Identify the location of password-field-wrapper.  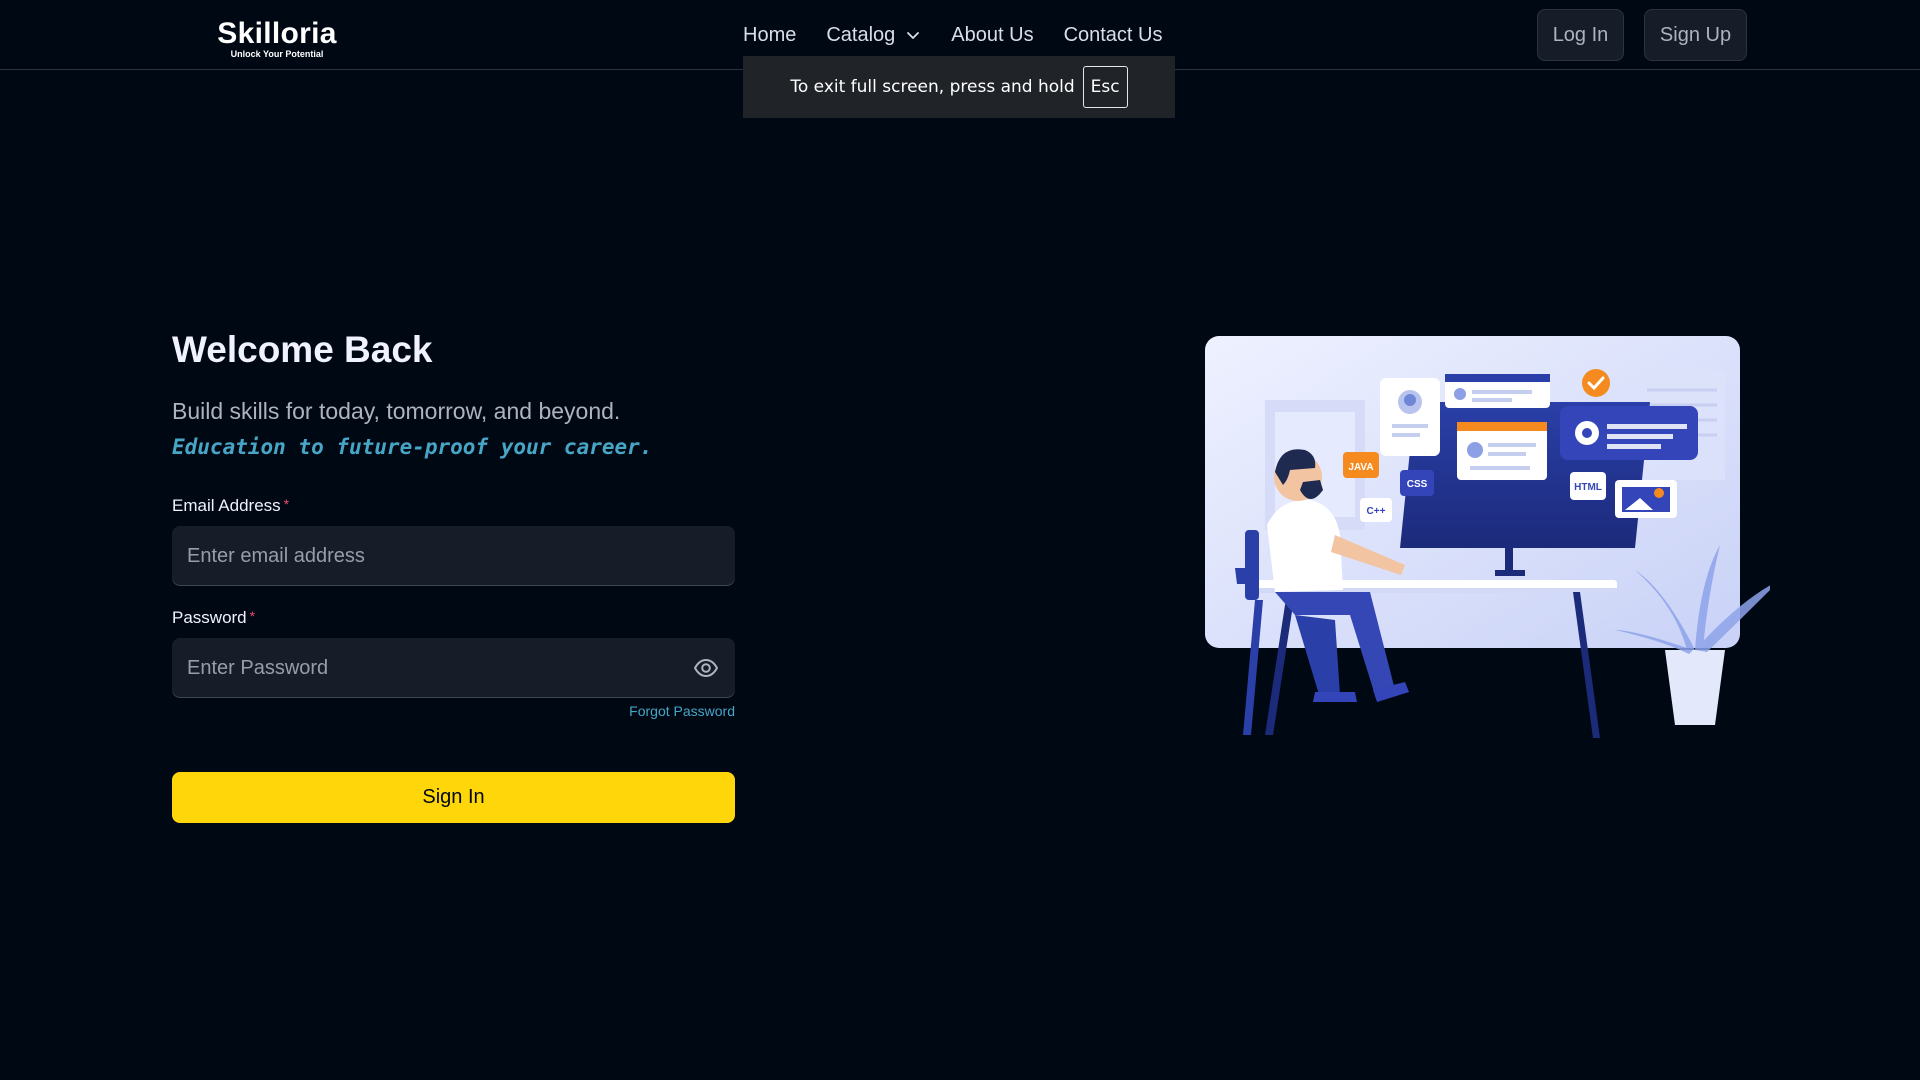
(453, 668).